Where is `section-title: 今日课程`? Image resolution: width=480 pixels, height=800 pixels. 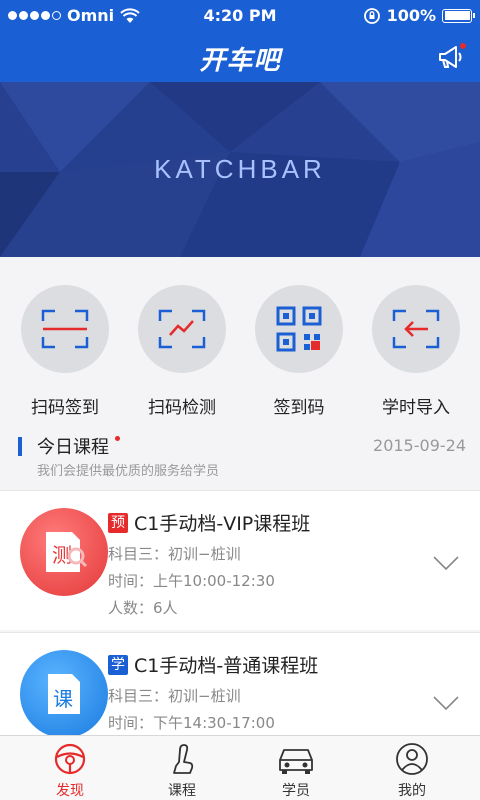
section-title: 今日课程 is located at coordinates (73, 447).